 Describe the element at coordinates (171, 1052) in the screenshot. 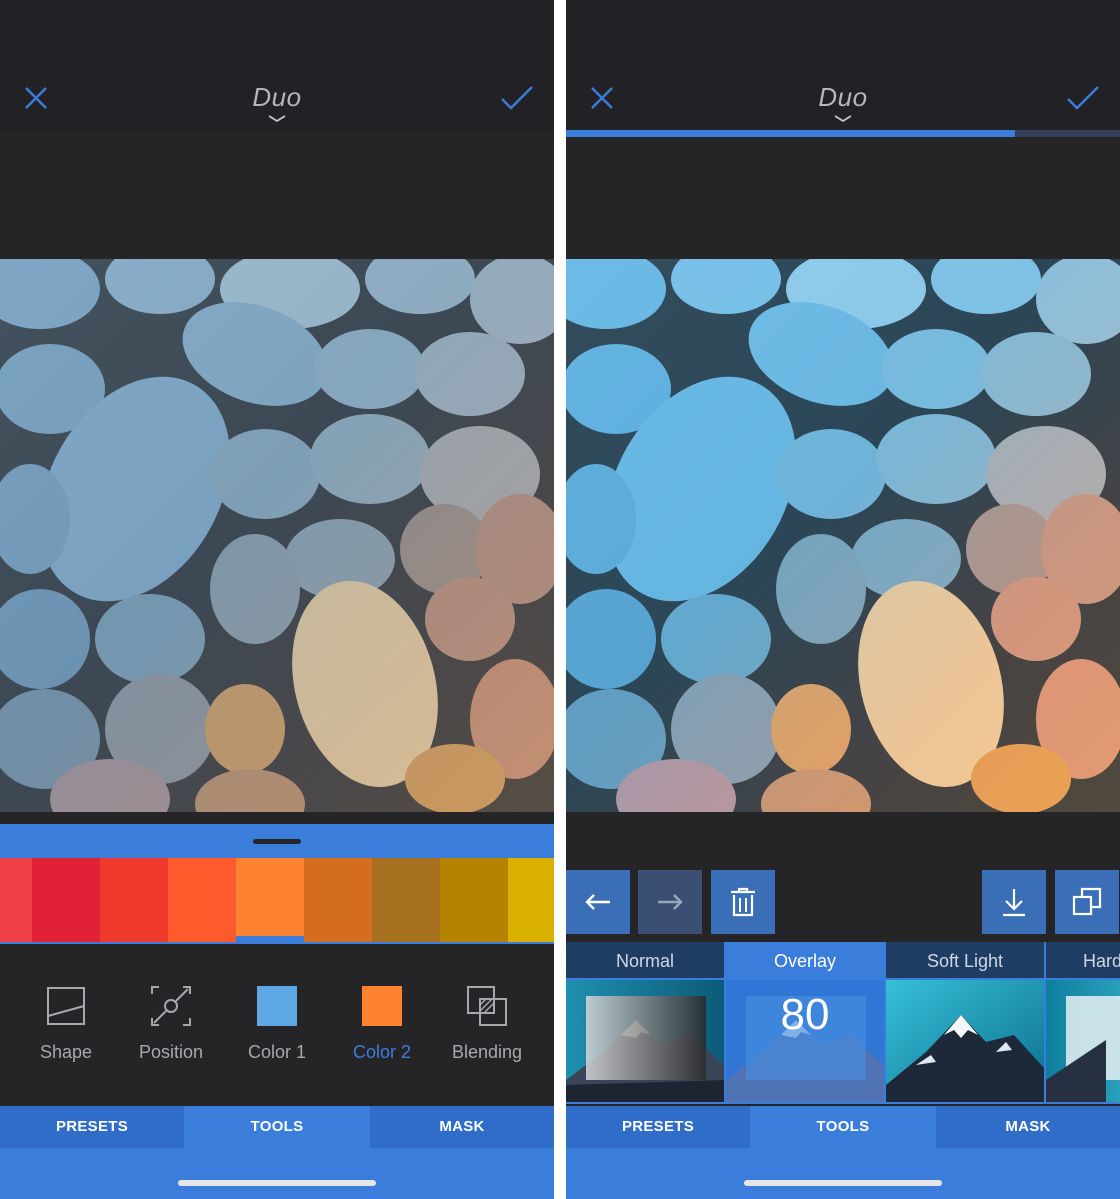

I see `tool-position-label: Position` at that location.